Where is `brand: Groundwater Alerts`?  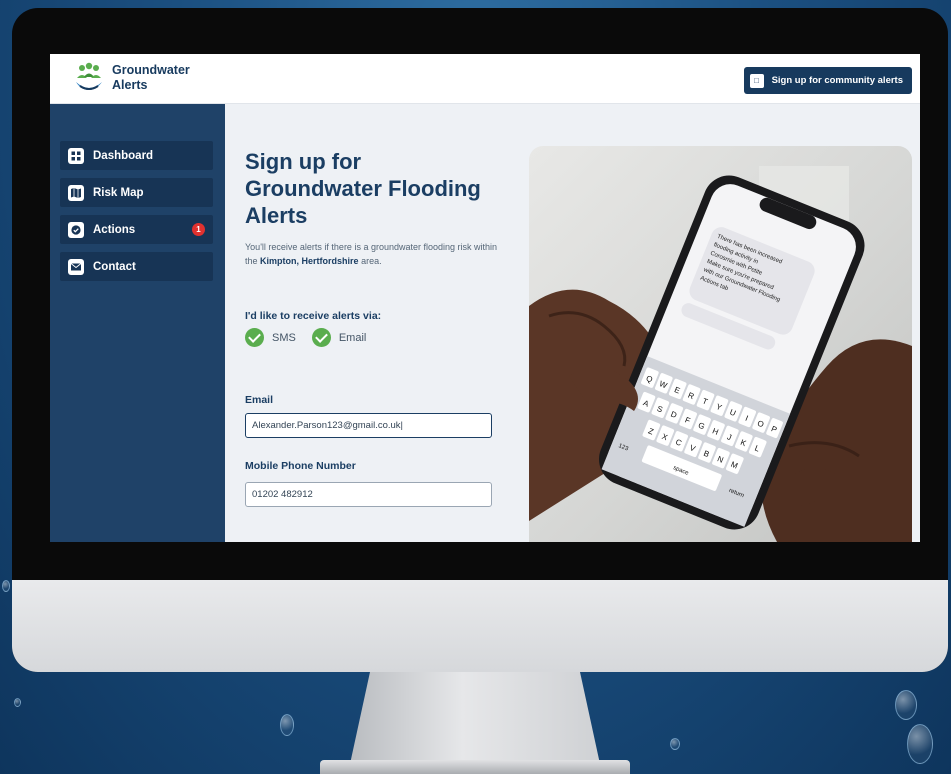 brand: Groundwater Alerts is located at coordinates (138, 78).